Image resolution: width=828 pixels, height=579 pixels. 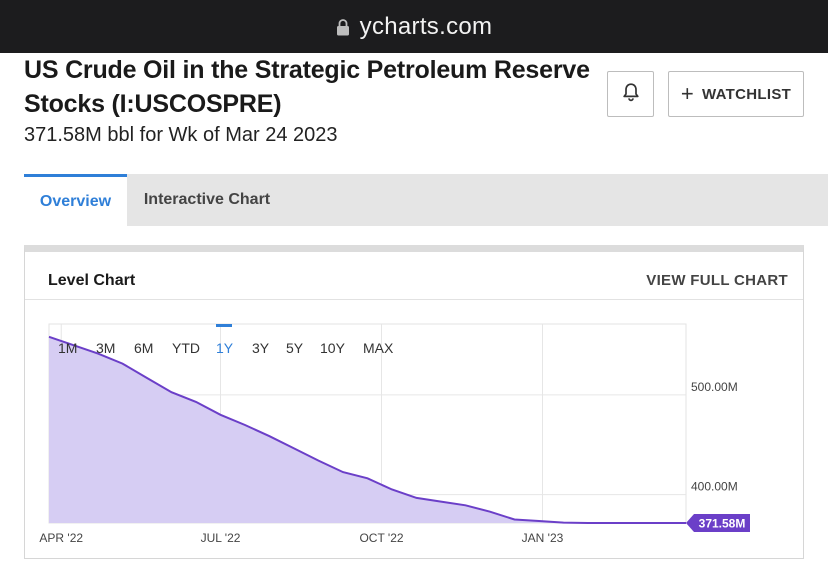 What do you see at coordinates (224, 325) in the screenshot?
I see `range-active-indicator` at bounding box center [224, 325].